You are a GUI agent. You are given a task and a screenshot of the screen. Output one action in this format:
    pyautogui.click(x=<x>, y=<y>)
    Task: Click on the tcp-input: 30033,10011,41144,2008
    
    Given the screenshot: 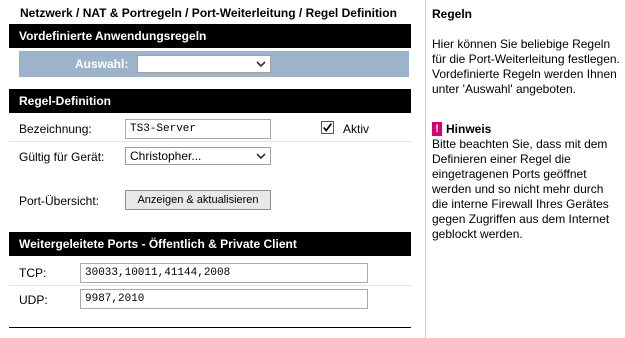 What is the action you would take?
    pyautogui.click(x=224, y=273)
    